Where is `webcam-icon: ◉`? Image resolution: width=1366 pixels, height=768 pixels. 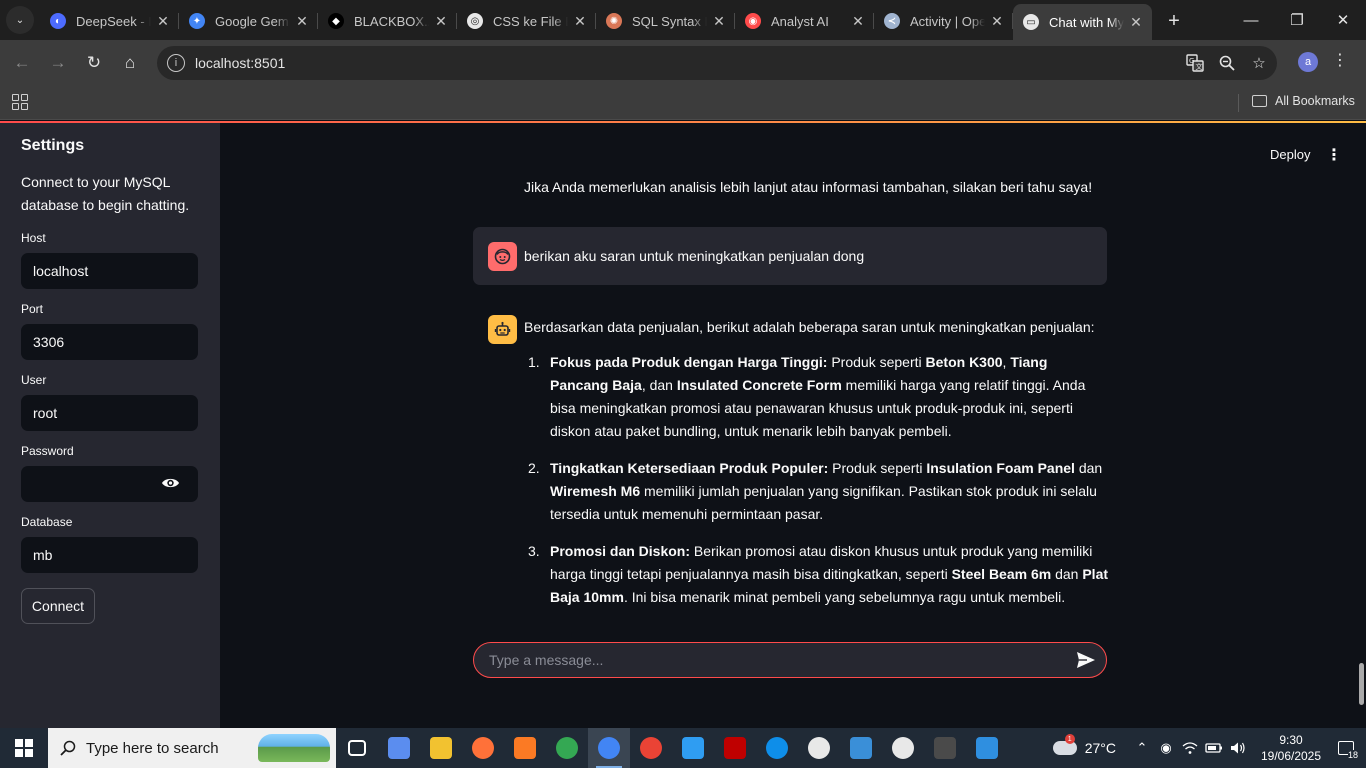
webcam-icon: ◉ is located at coordinates (1166, 748).